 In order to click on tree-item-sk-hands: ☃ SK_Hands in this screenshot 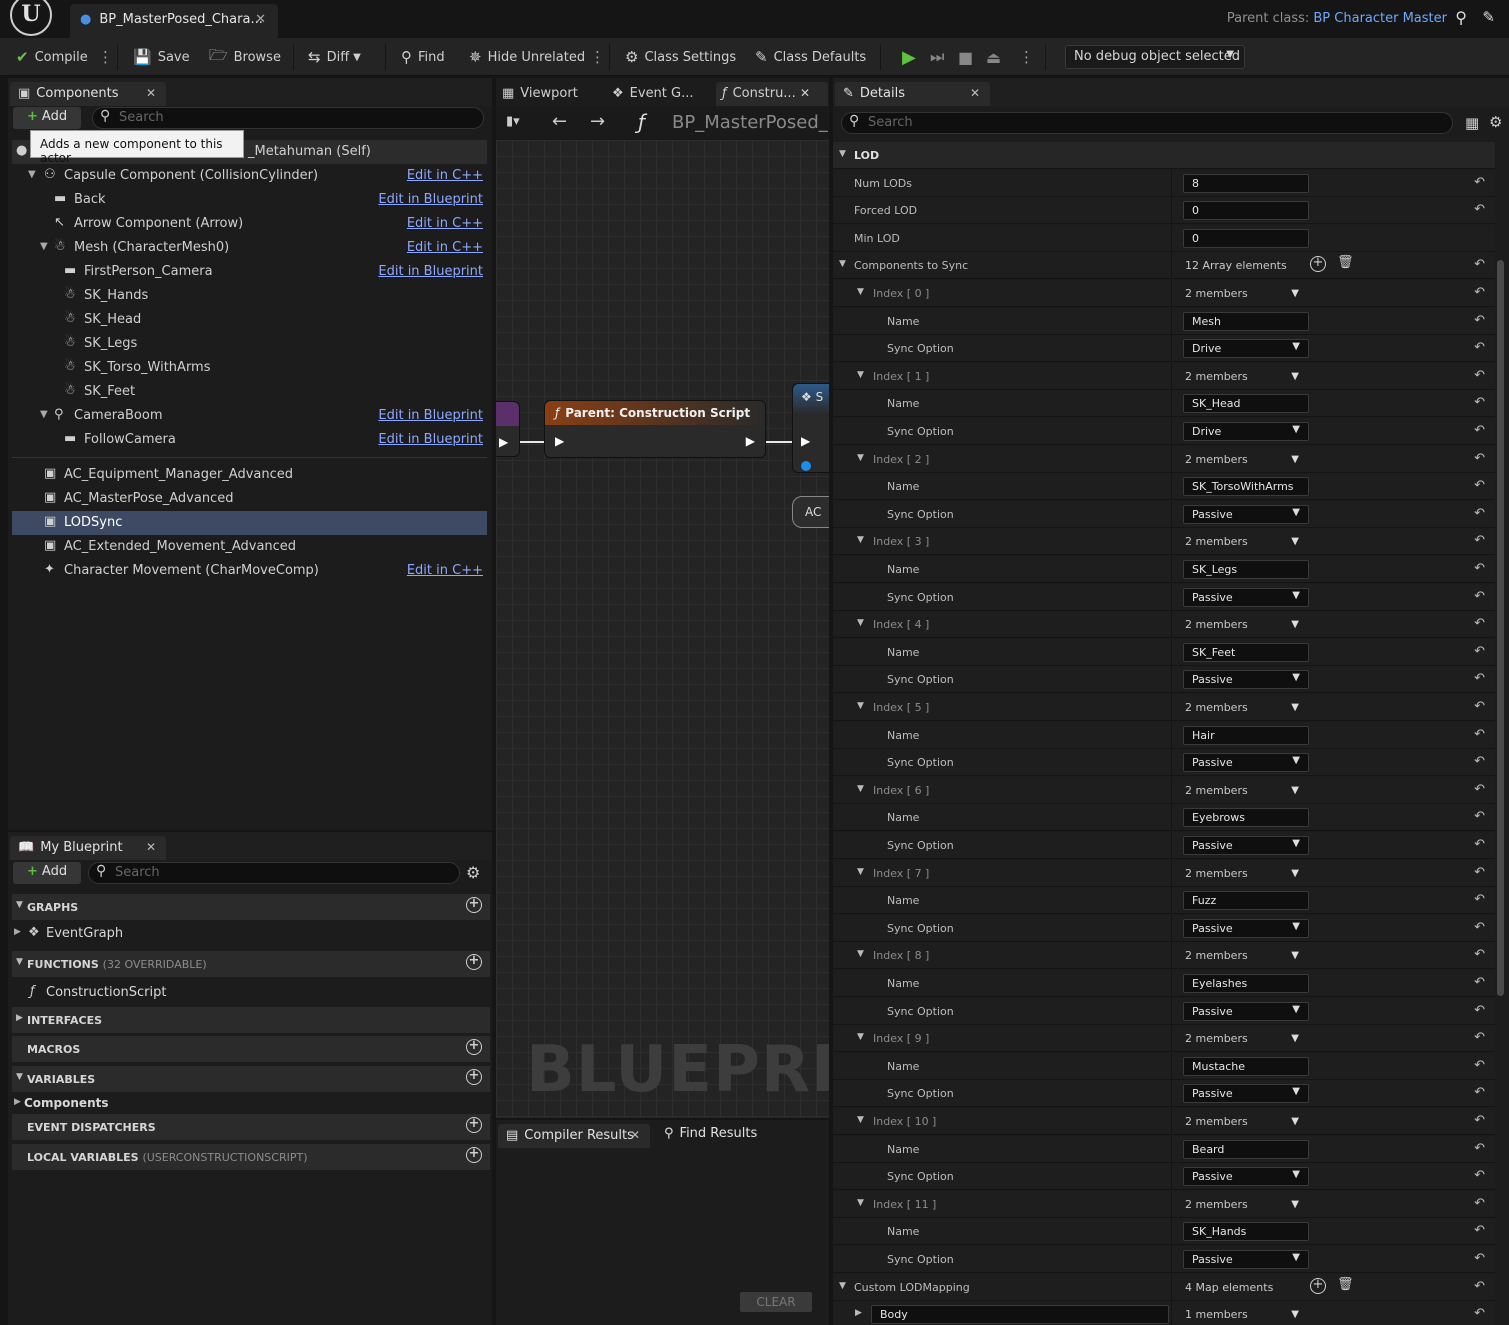, I will do `click(249, 296)`.